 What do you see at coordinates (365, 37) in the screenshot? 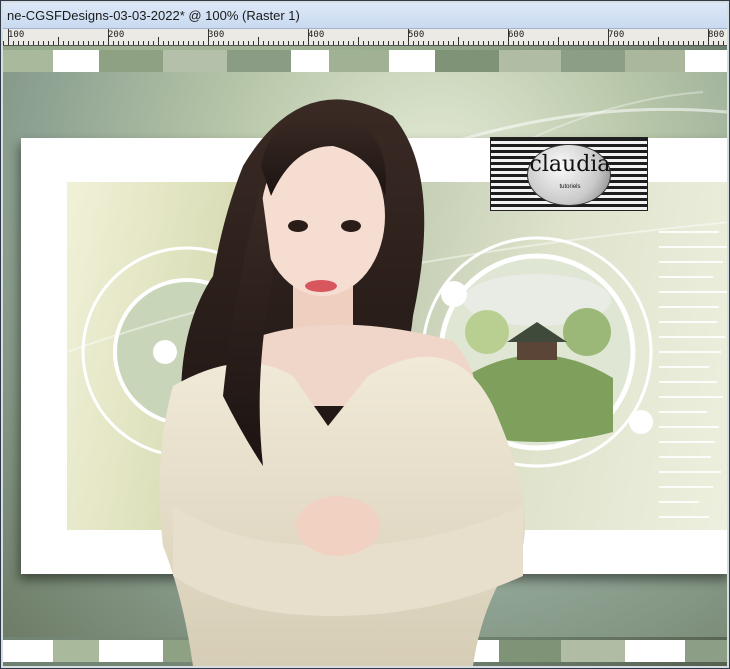
I see `horizontal-ruler: 100 200 300 400 500 600 700 800` at bounding box center [365, 37].